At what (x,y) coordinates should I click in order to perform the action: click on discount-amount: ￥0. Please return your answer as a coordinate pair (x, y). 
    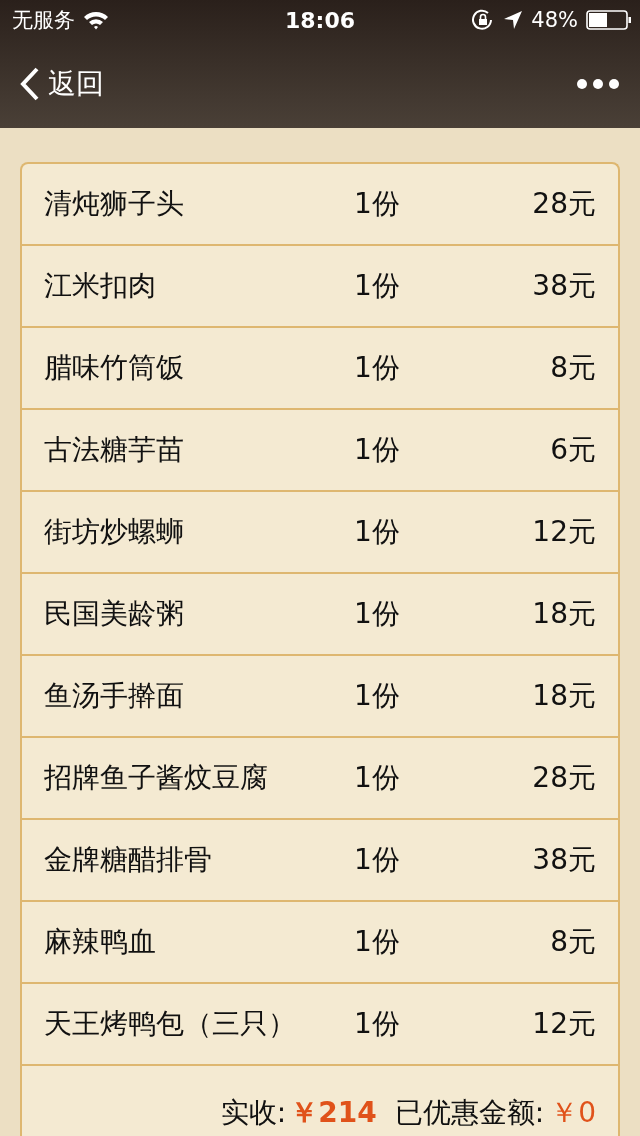
    Looking at the image, I should click on (573, 1113).